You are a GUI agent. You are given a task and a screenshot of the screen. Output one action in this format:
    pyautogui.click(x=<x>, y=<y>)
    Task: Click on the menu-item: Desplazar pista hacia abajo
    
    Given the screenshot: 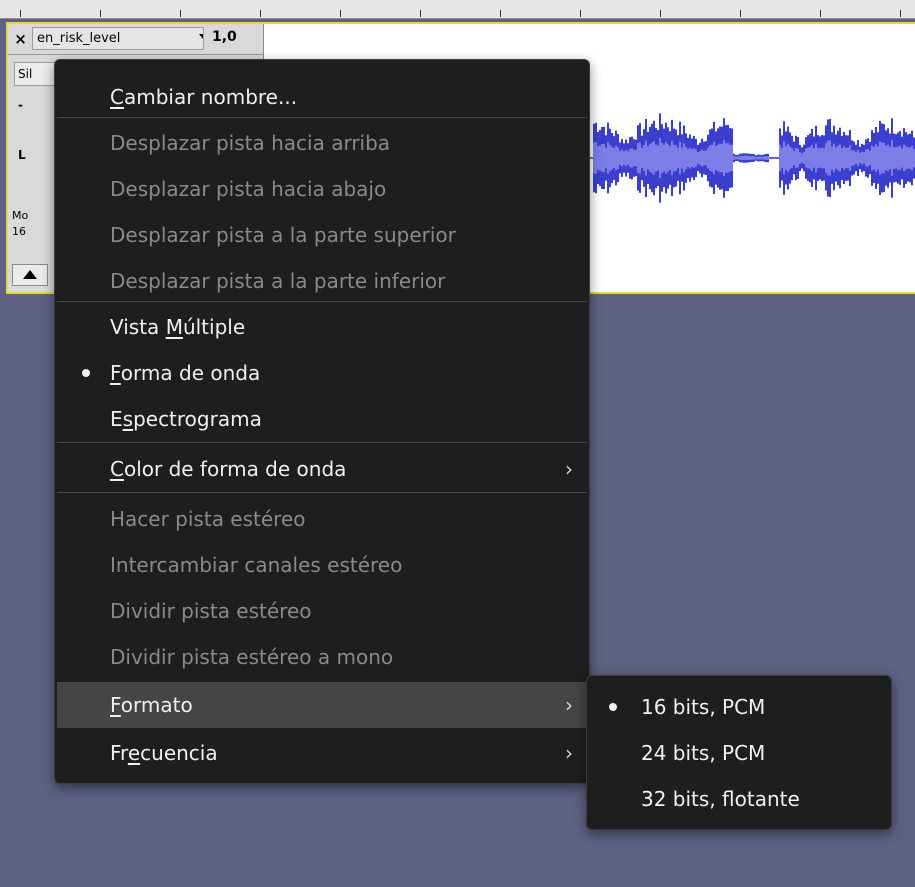 What is the action you would take?
    pyautogui.click(x=322, y=189)
    